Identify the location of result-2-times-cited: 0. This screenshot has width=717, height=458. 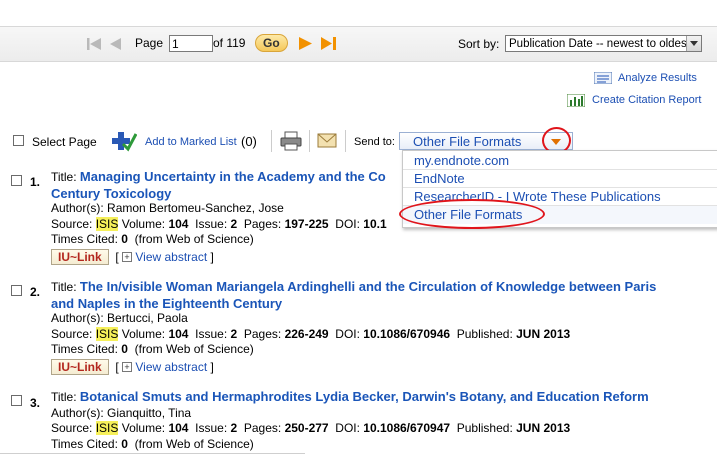
(124, 349).